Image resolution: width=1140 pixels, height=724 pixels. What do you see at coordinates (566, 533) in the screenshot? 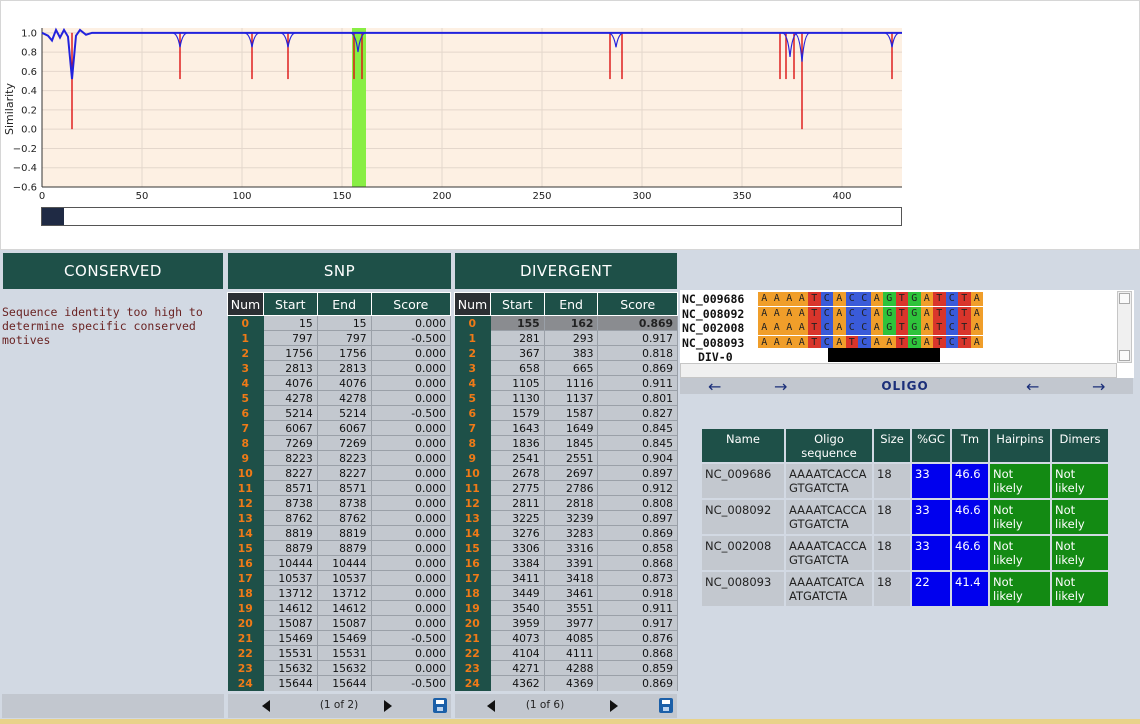
I see `div-row: 14 3276 3283 0.869` at bounding box center [566, 533].